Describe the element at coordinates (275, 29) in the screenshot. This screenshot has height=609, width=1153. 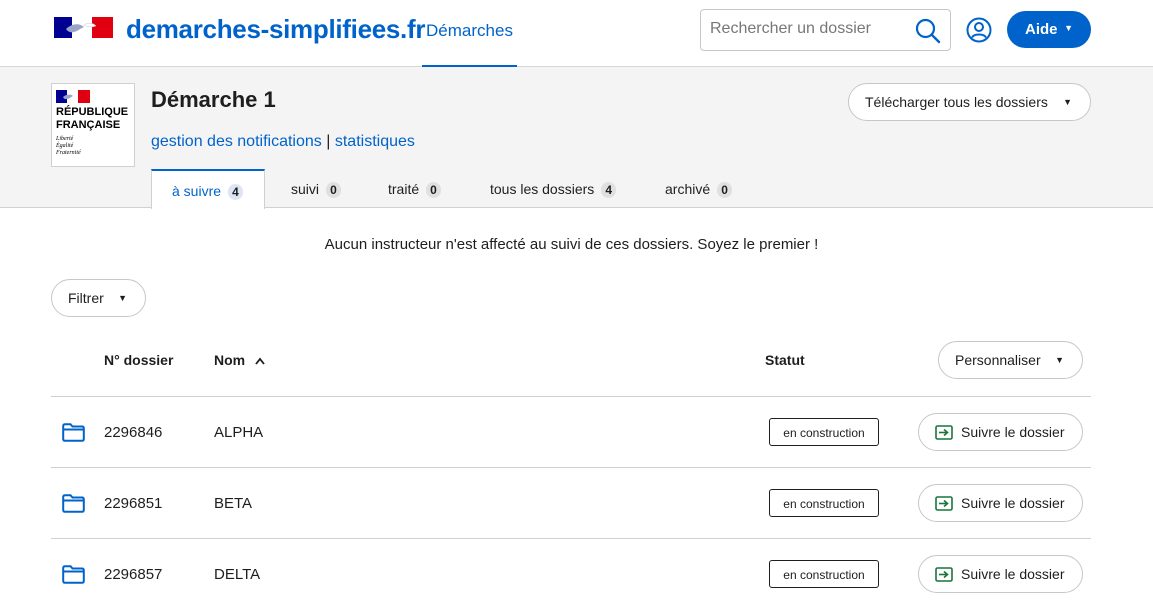
I see `brand-link: demarches-simplifiees.fr` at that location.